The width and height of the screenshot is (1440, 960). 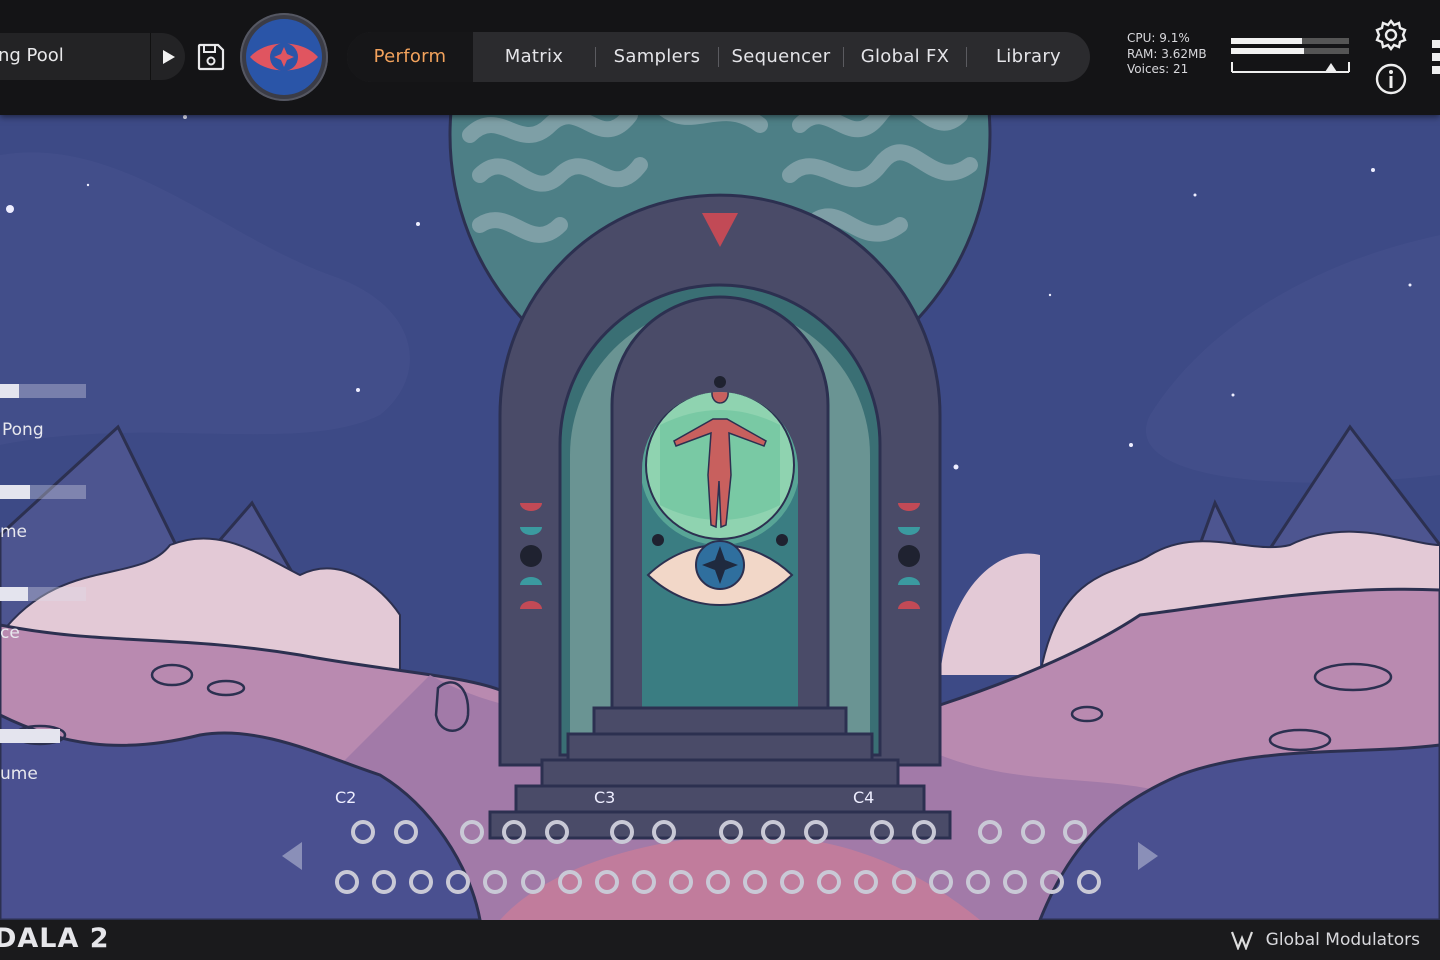 I want to click on global-modulators-label: Global Modulators, so click(x=1342, y=940).